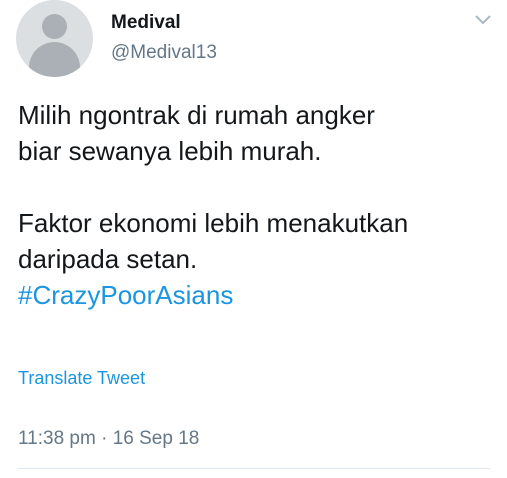 The image size is (507, 478). What do you see at coordinates (108, 259) in the screenshot?
I see `tweet-text-line: daripada setan.` at bounding box center [108, 259].